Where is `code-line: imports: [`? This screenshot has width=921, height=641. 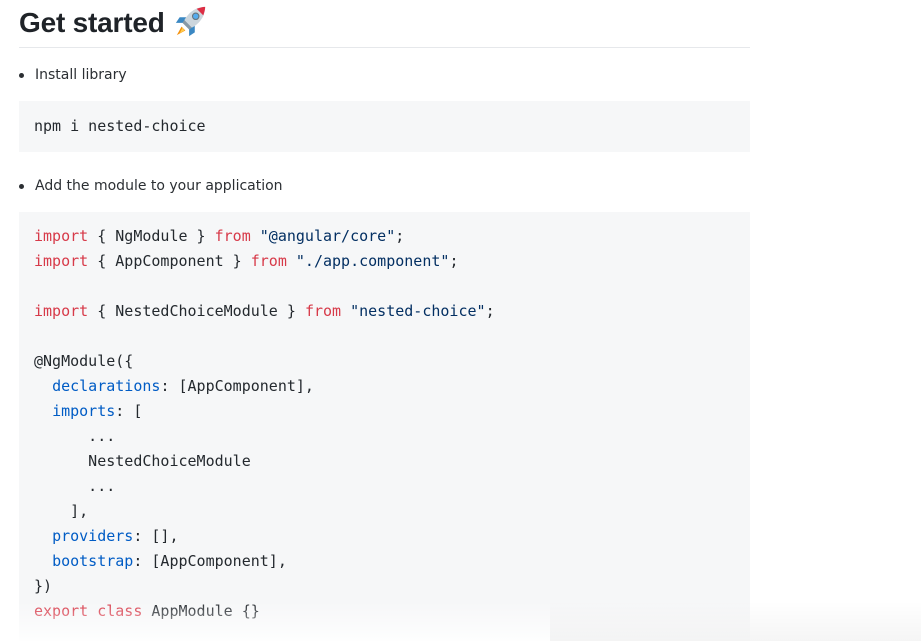 code-line: imports: [ is located at coordinates (88, 411).